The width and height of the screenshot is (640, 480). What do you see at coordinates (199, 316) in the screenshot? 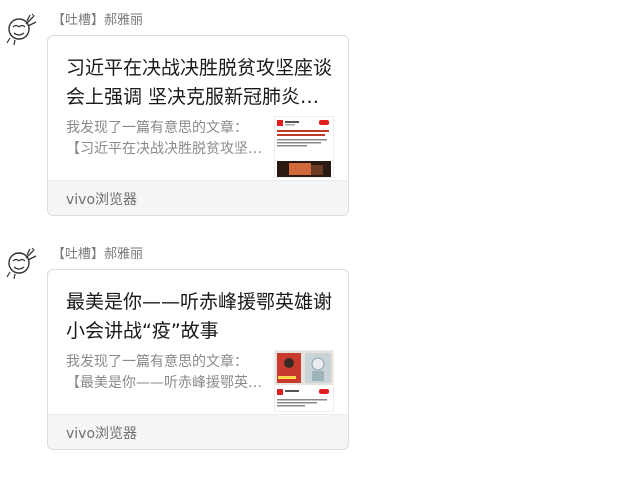
I see `card-title: 最美是你——听赤峰援鄂英雄谢小会讲战“疫”故事` at bounding box center [199, 316].